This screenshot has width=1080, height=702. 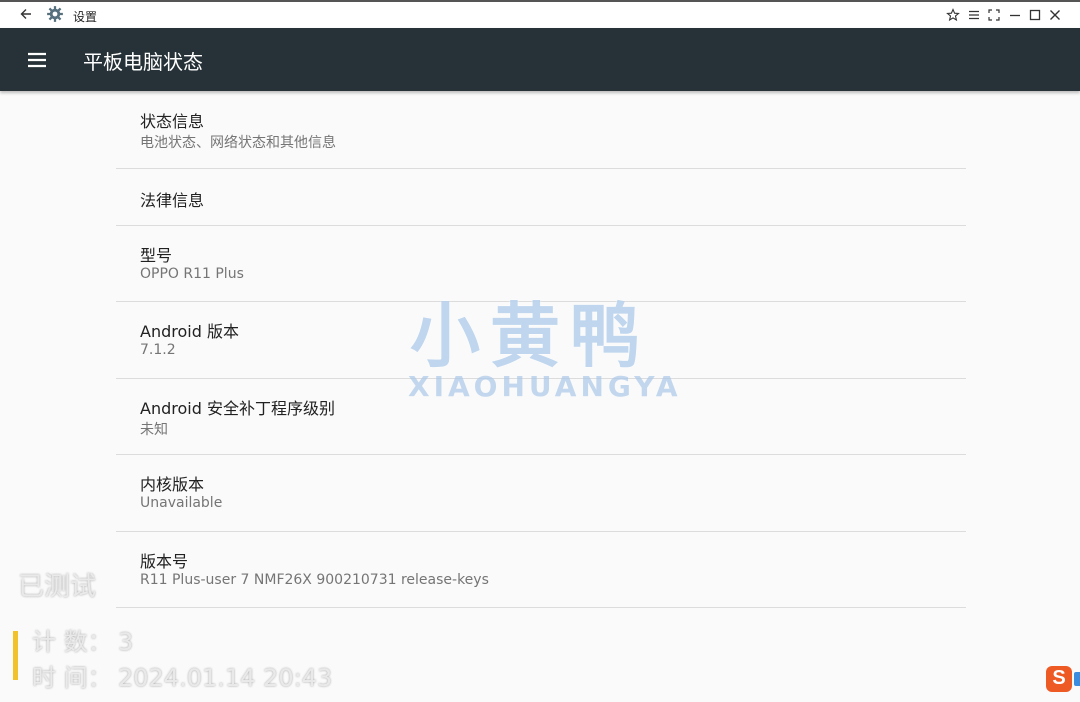 I want to click on overlay-accent-bar, so click(x=15, y=655).